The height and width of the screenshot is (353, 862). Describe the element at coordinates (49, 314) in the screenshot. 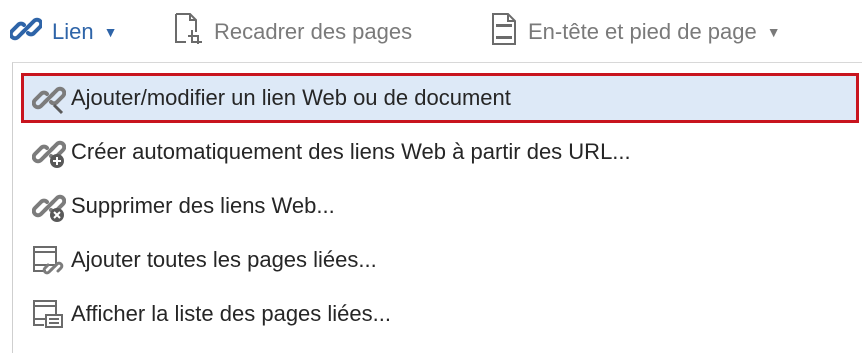

I see `list-linked-pages-icon` at that location.